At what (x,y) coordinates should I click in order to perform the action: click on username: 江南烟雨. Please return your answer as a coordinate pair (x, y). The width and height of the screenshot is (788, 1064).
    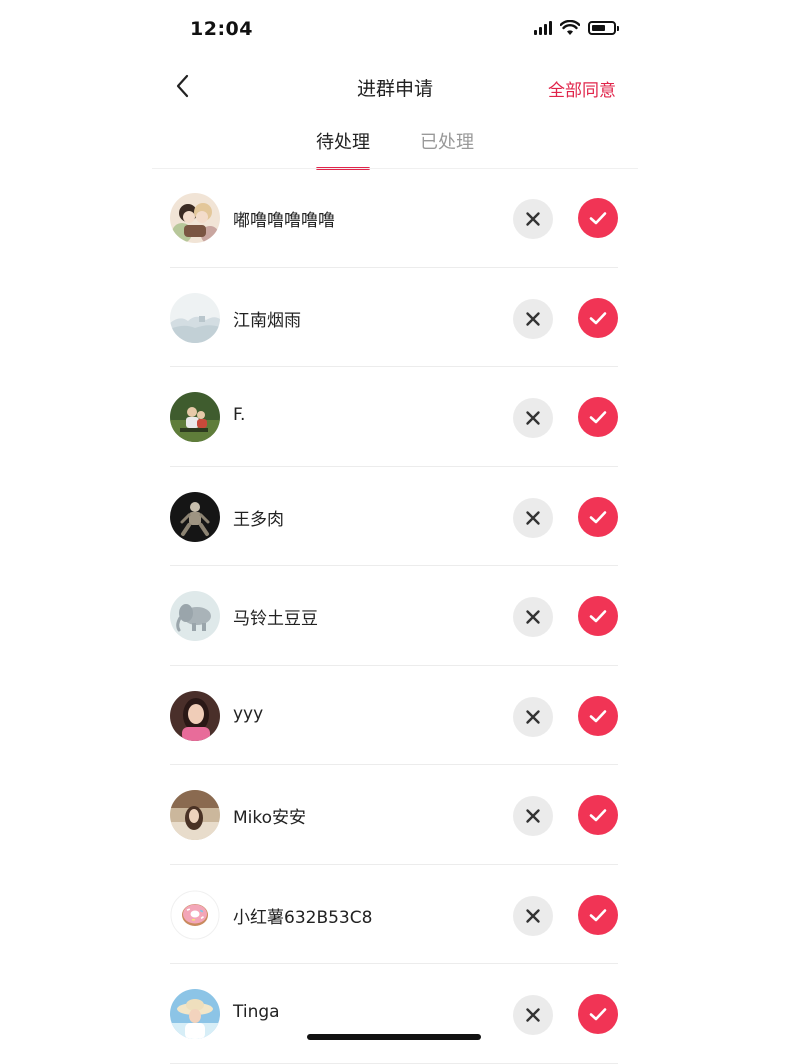
    Looking at the image, I should click on (267, 320).